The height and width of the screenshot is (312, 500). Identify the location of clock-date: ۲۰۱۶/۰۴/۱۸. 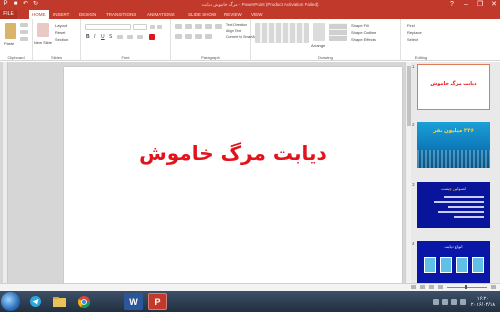
(483, 304).